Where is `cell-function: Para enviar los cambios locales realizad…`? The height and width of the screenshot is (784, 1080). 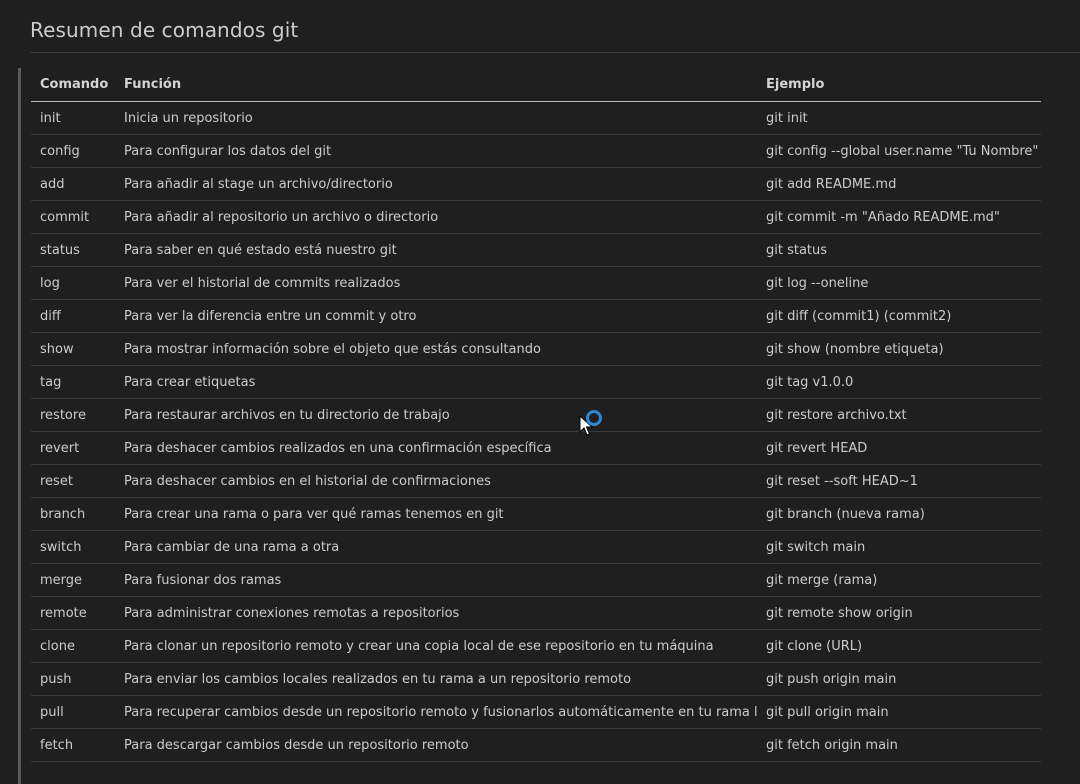 cell-function: Para enviar los cambios locales realizad… is located at coordinates (436, 679).